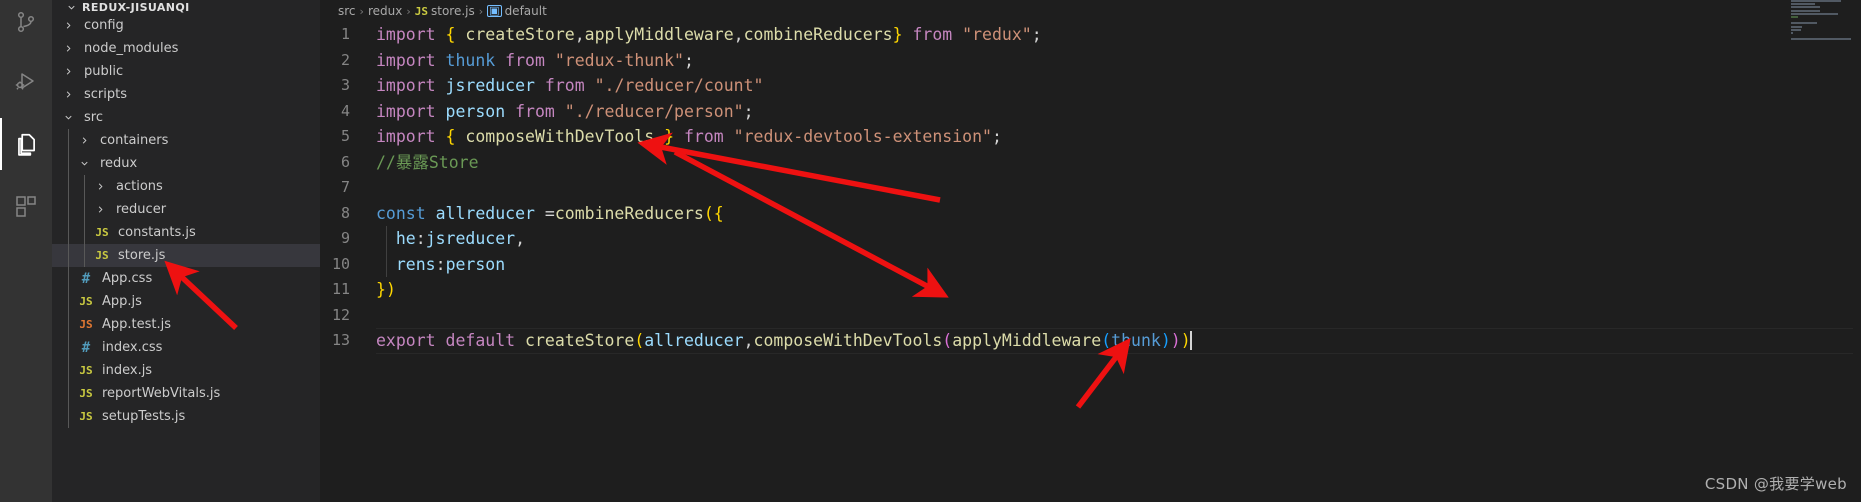 This screenshot has width=1861, height=502. What do you see at coordinates (186, 140) in the screenshot?
I see `tree-row-containers: containers` at bounding box center [186, 140].